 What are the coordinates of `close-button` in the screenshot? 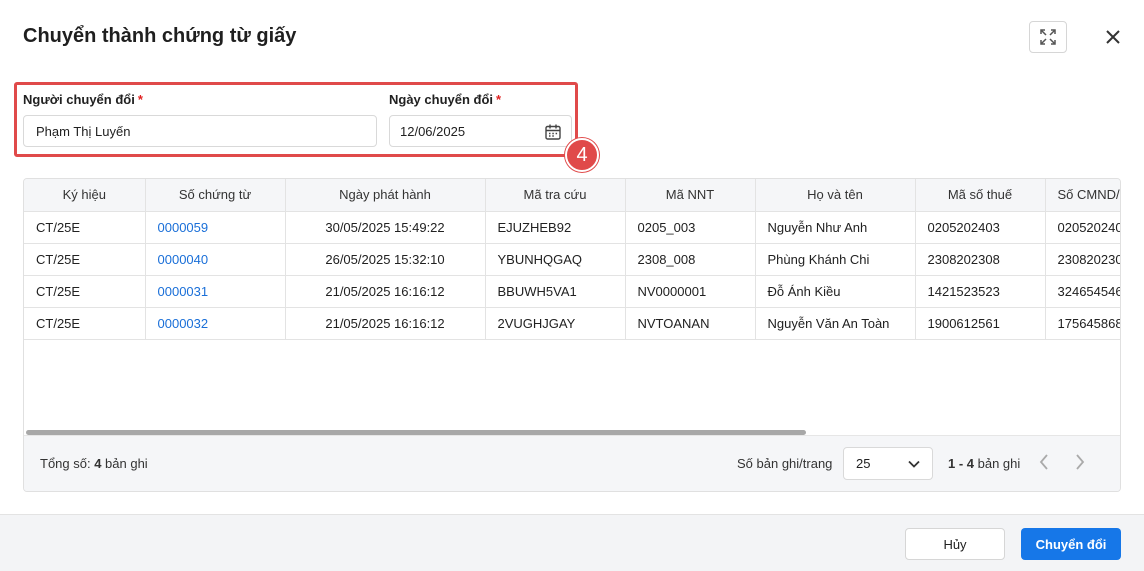 It's located at (1113, 37).